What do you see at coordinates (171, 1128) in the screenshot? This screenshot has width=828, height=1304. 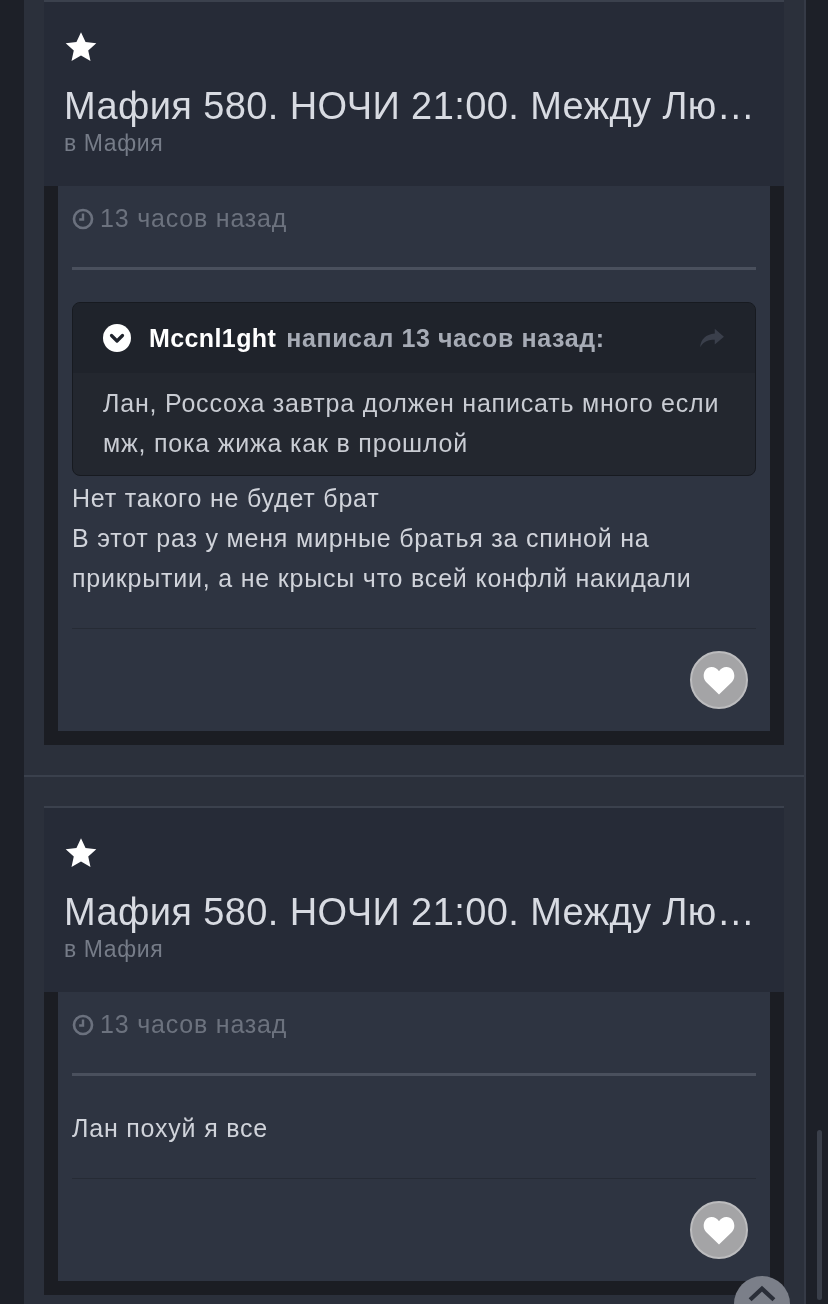 I see `post-text: Лан похуй я все` at bounding box center [171, 1128].